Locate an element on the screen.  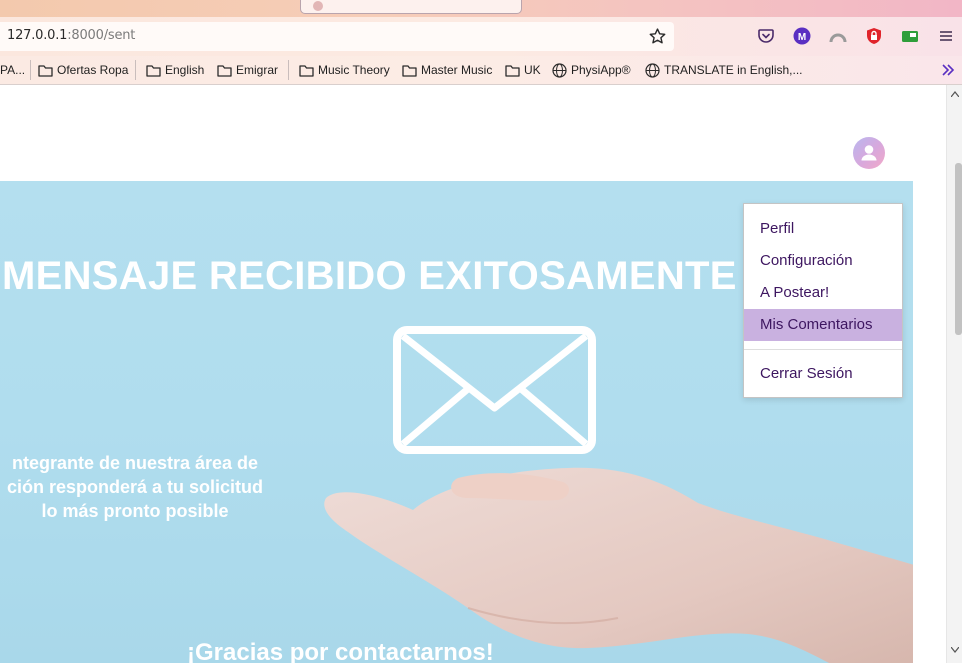
bookmark-folder: UK is located at coordinates (523, 70).